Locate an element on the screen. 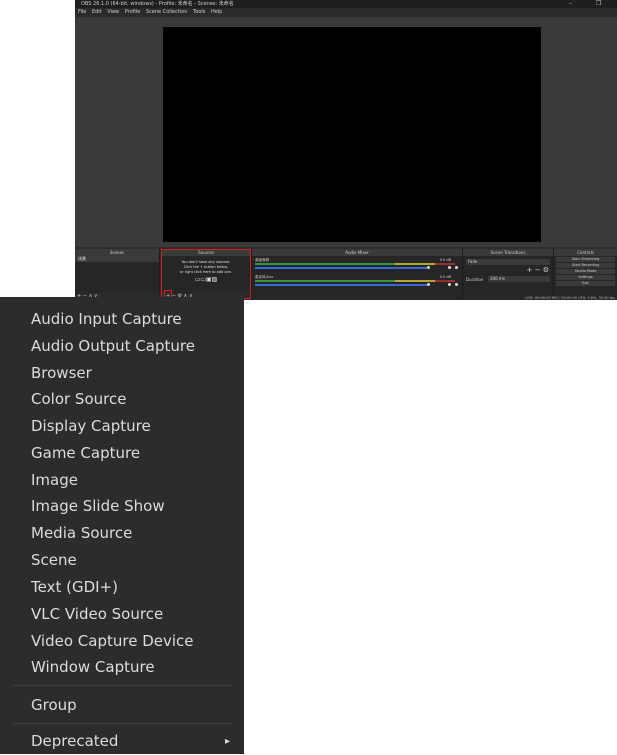  menu-item-deprecated: Deprecated is located at coordinates (74, 741).